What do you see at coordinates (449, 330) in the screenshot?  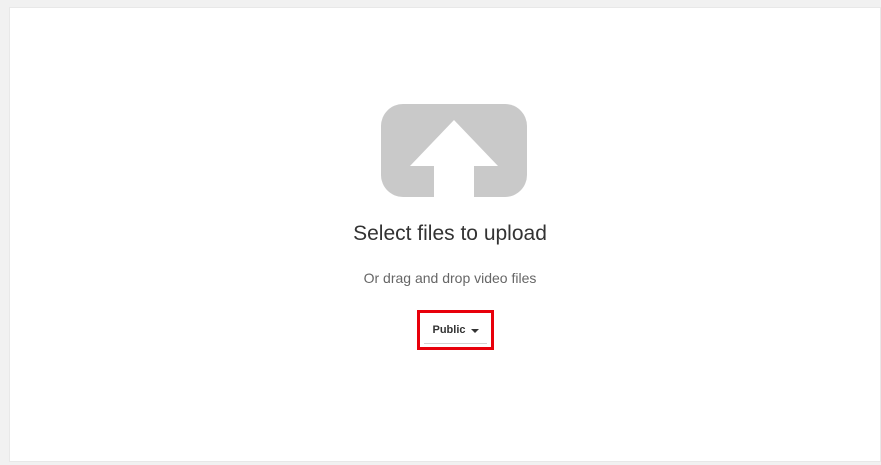 I see `privacy-dropdown-label: Public` at bounding box center [449, 330].